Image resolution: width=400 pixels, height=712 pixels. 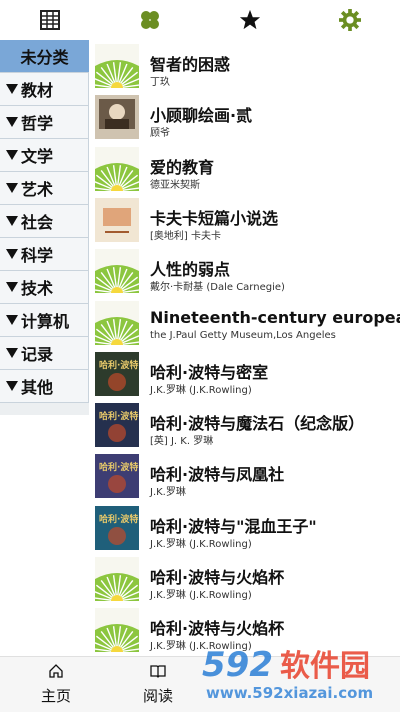 I want to click on star-icon, so click(x=250, y=20).